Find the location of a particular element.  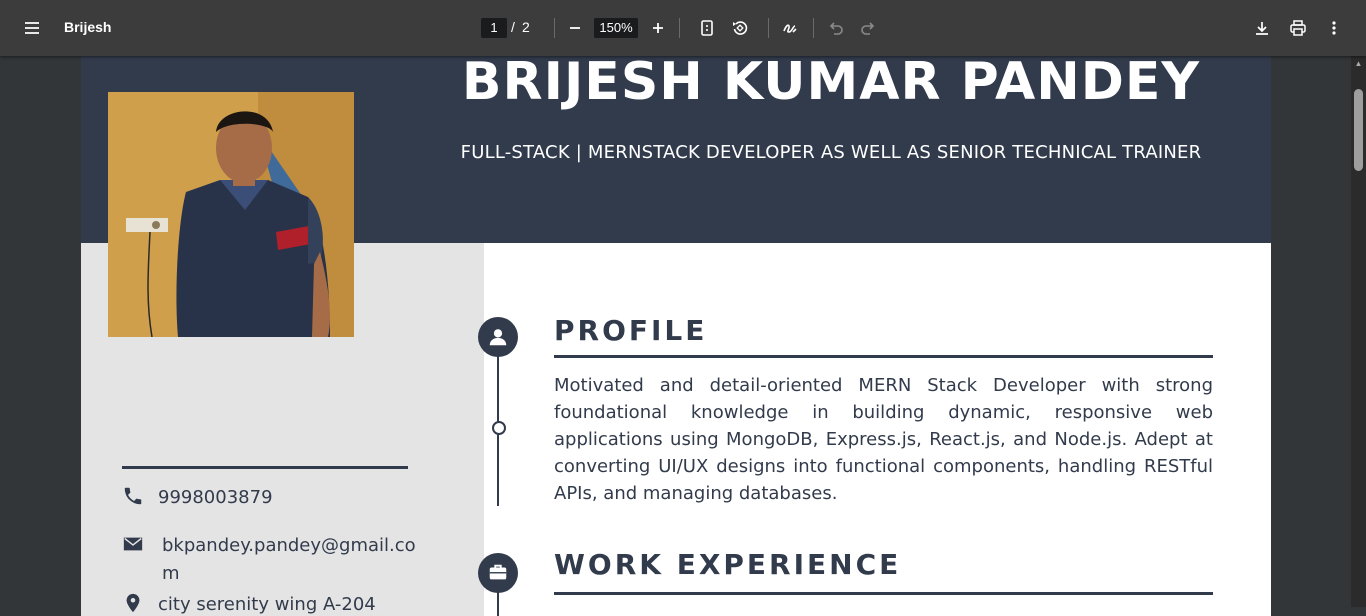

scrollbar-thumb is located at coordinates (1358, 130).